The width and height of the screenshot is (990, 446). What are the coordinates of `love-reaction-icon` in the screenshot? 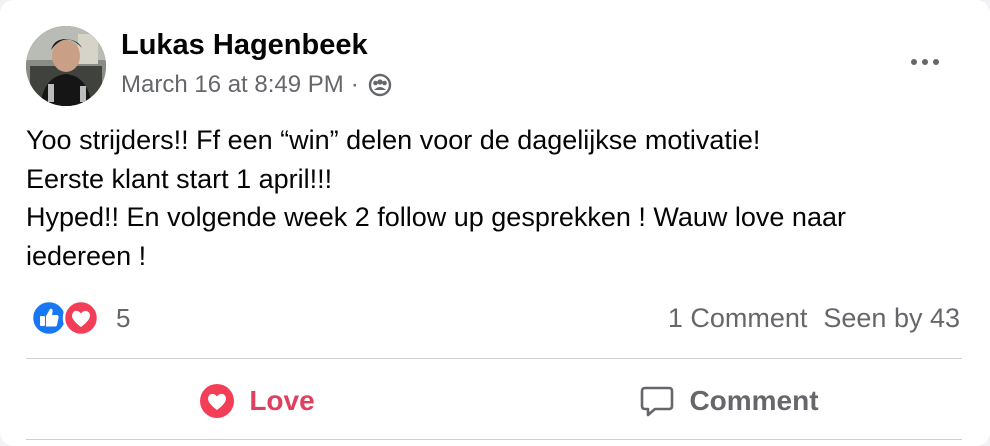 It's located at (81, 318).